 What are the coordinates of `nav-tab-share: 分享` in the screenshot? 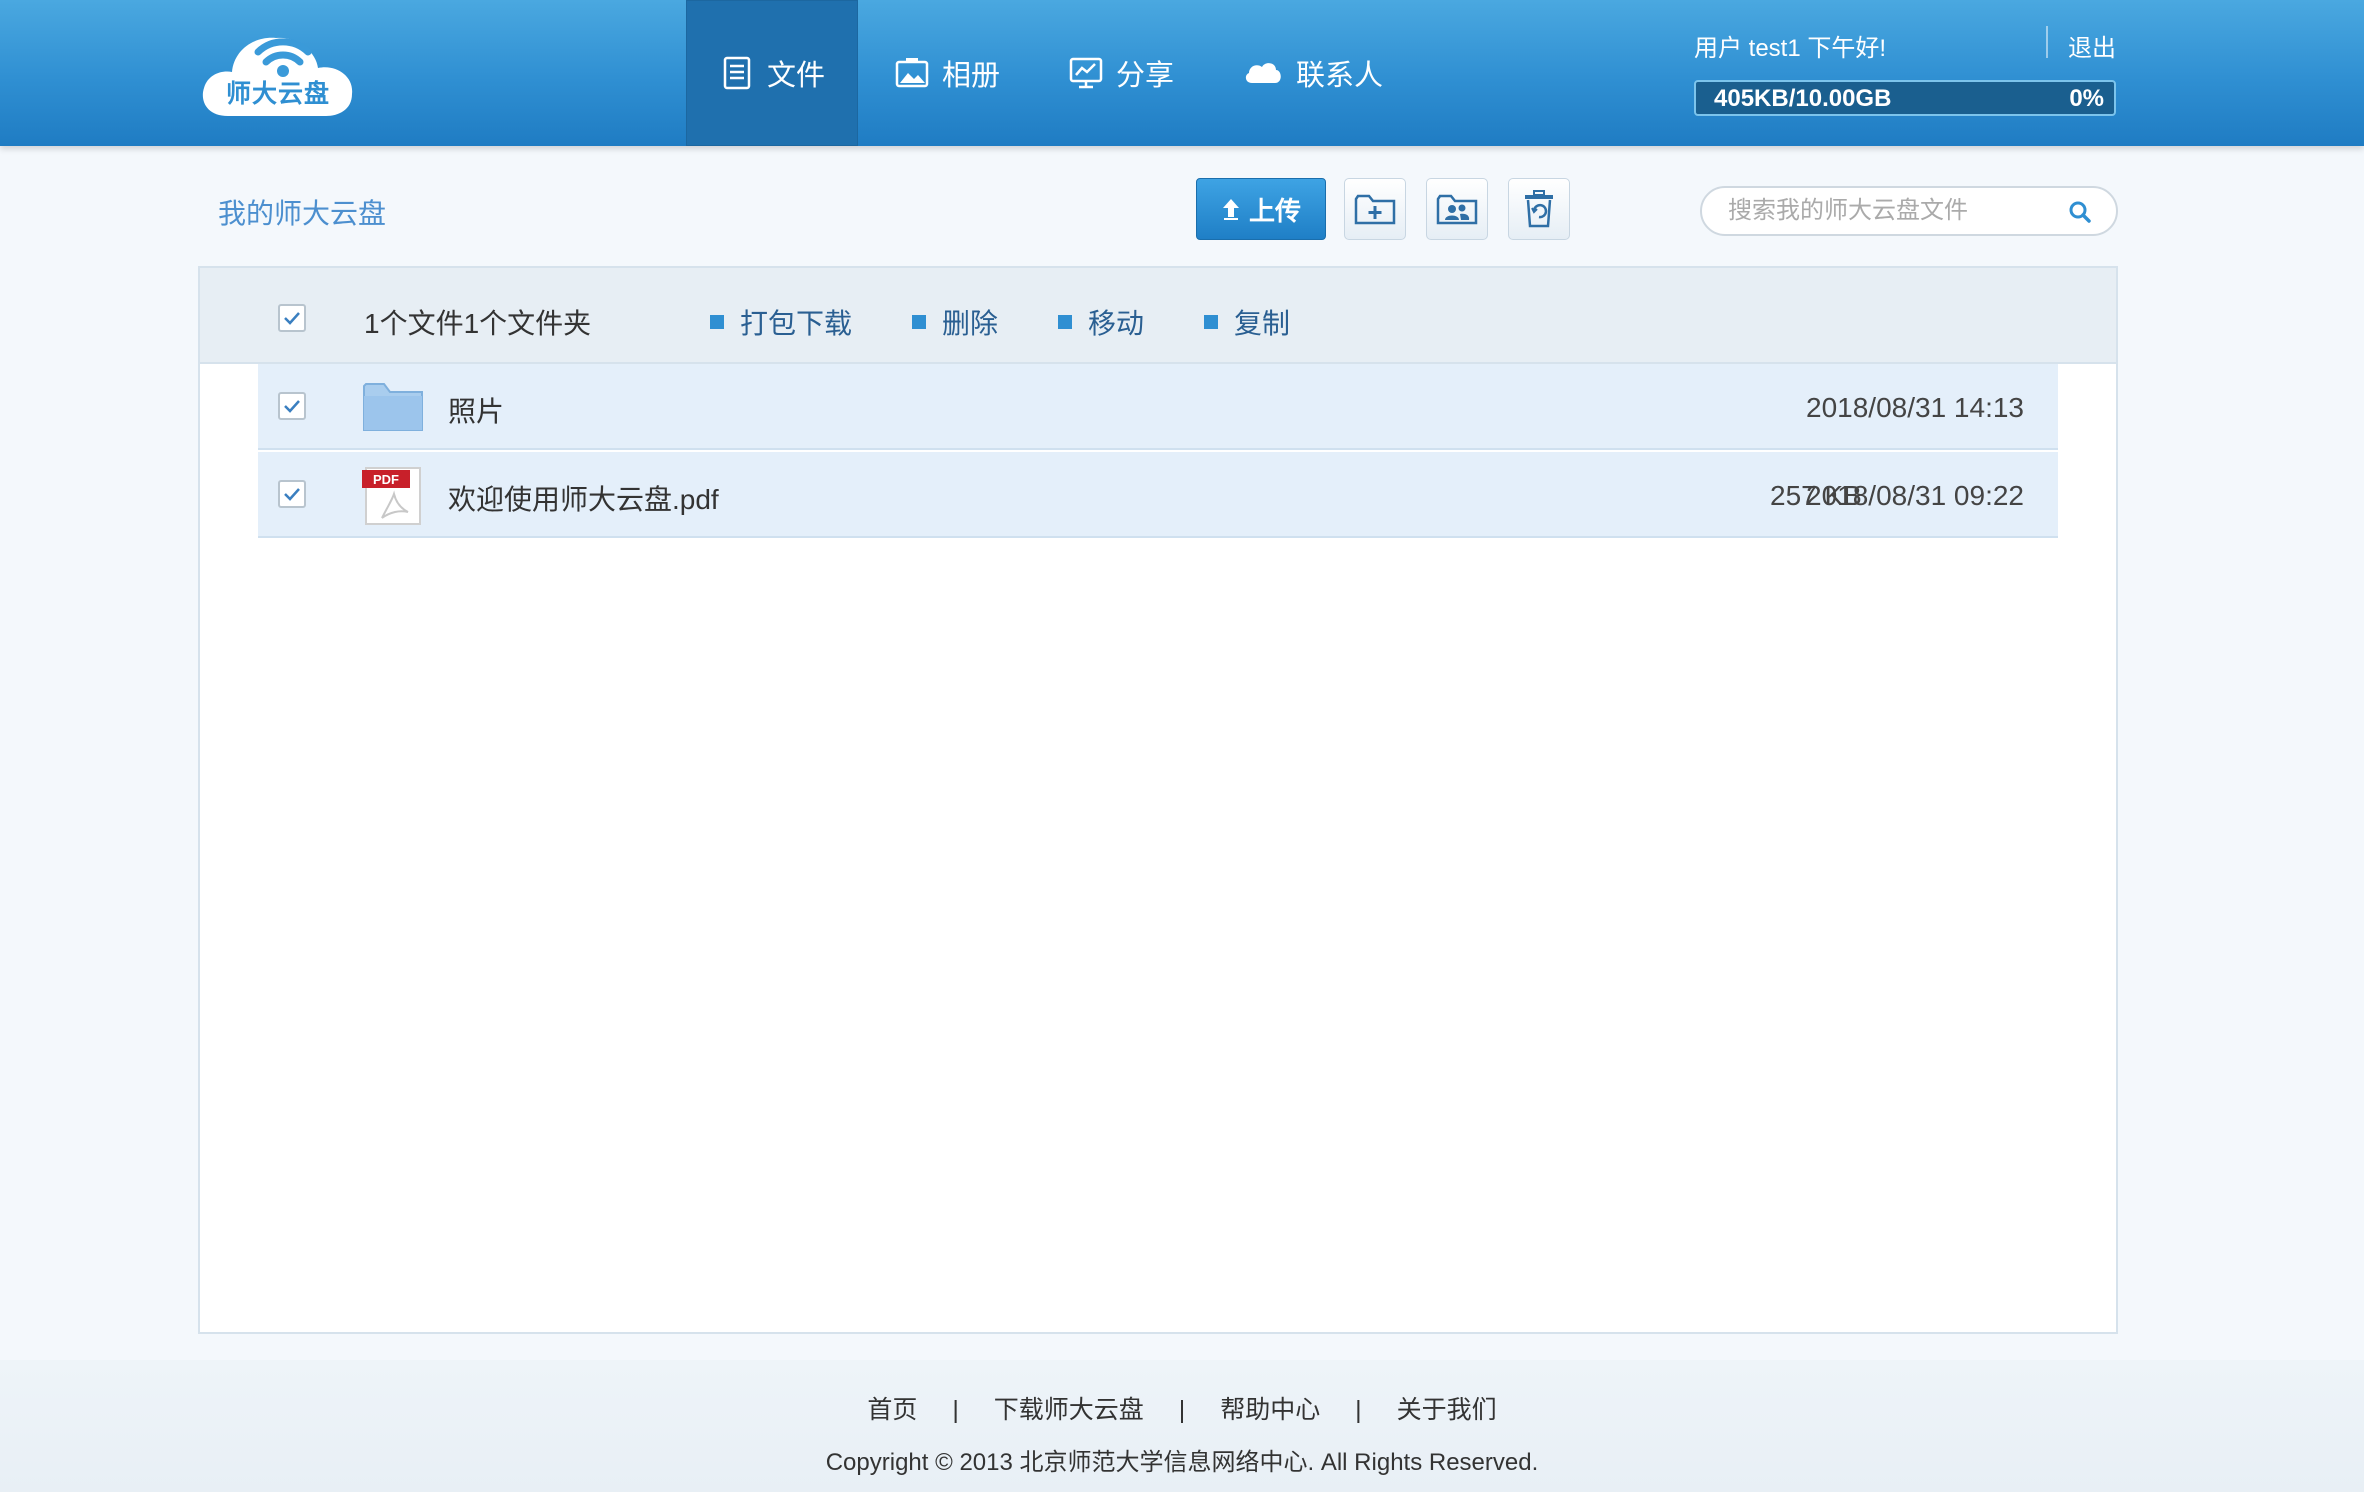 It's located at (1121, 73).